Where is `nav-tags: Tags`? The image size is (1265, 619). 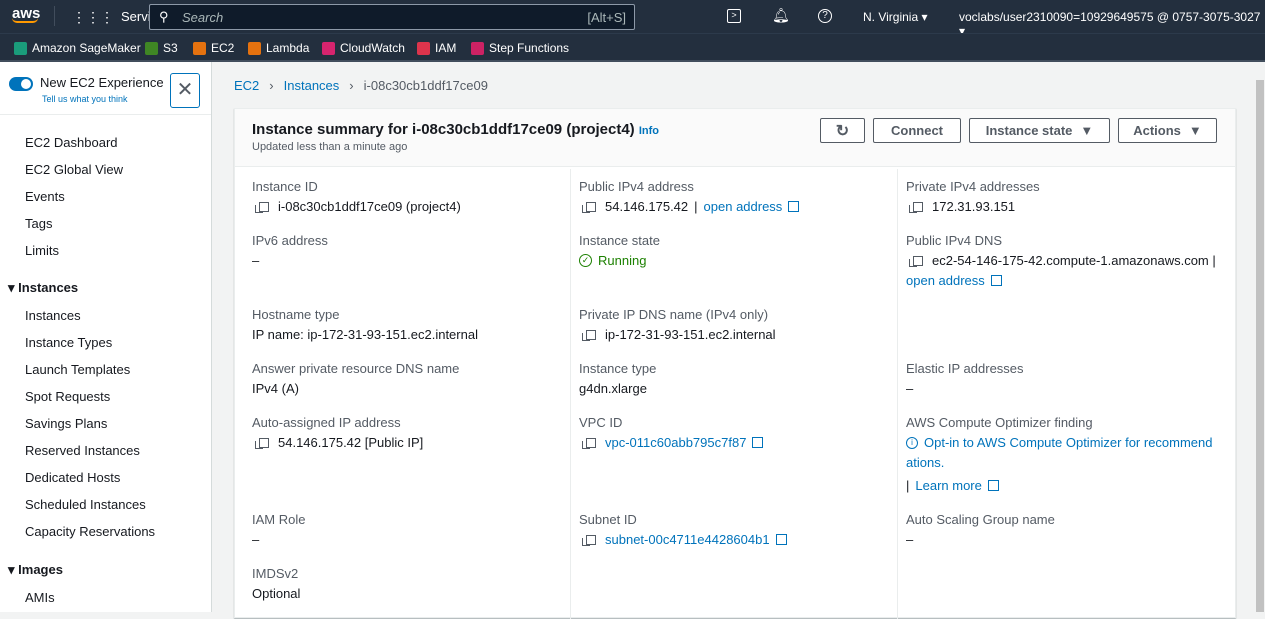
nav-tags: Tags is located at coordinates (38, 223).